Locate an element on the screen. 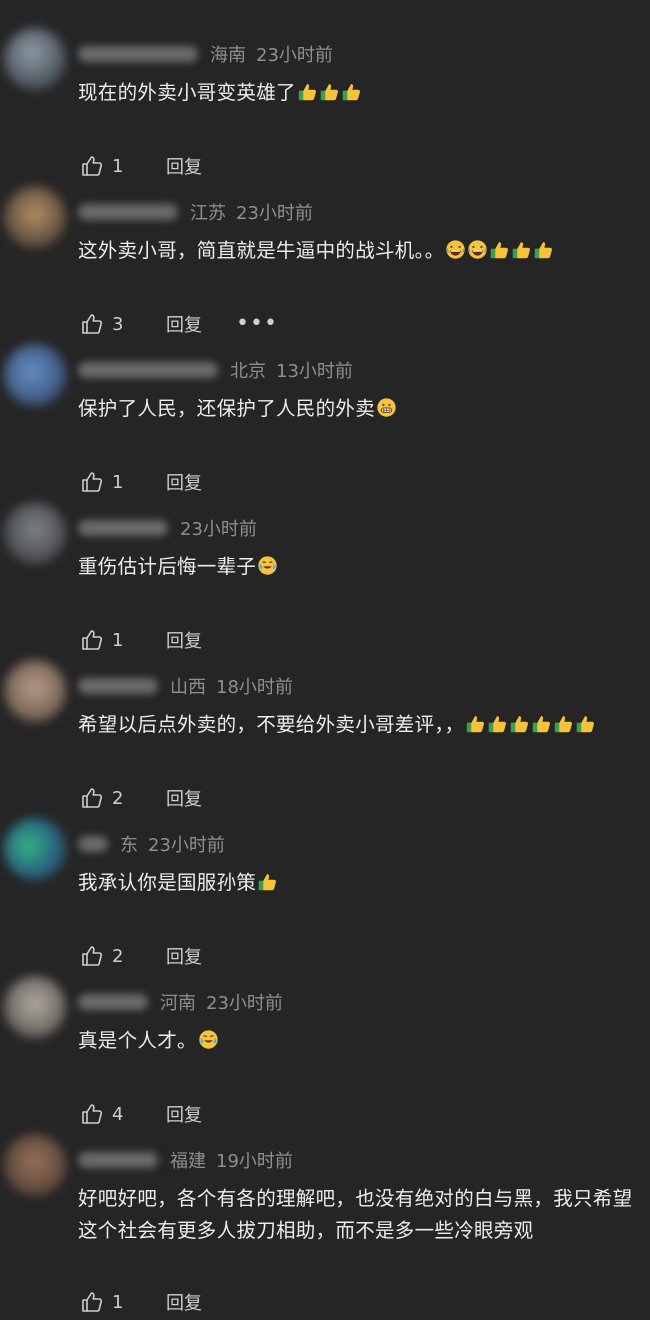 The width and height of the screenshot is (650, 1320). comment-text: 重伤估计后悔一辈子 is located at coordinates (356, 567).